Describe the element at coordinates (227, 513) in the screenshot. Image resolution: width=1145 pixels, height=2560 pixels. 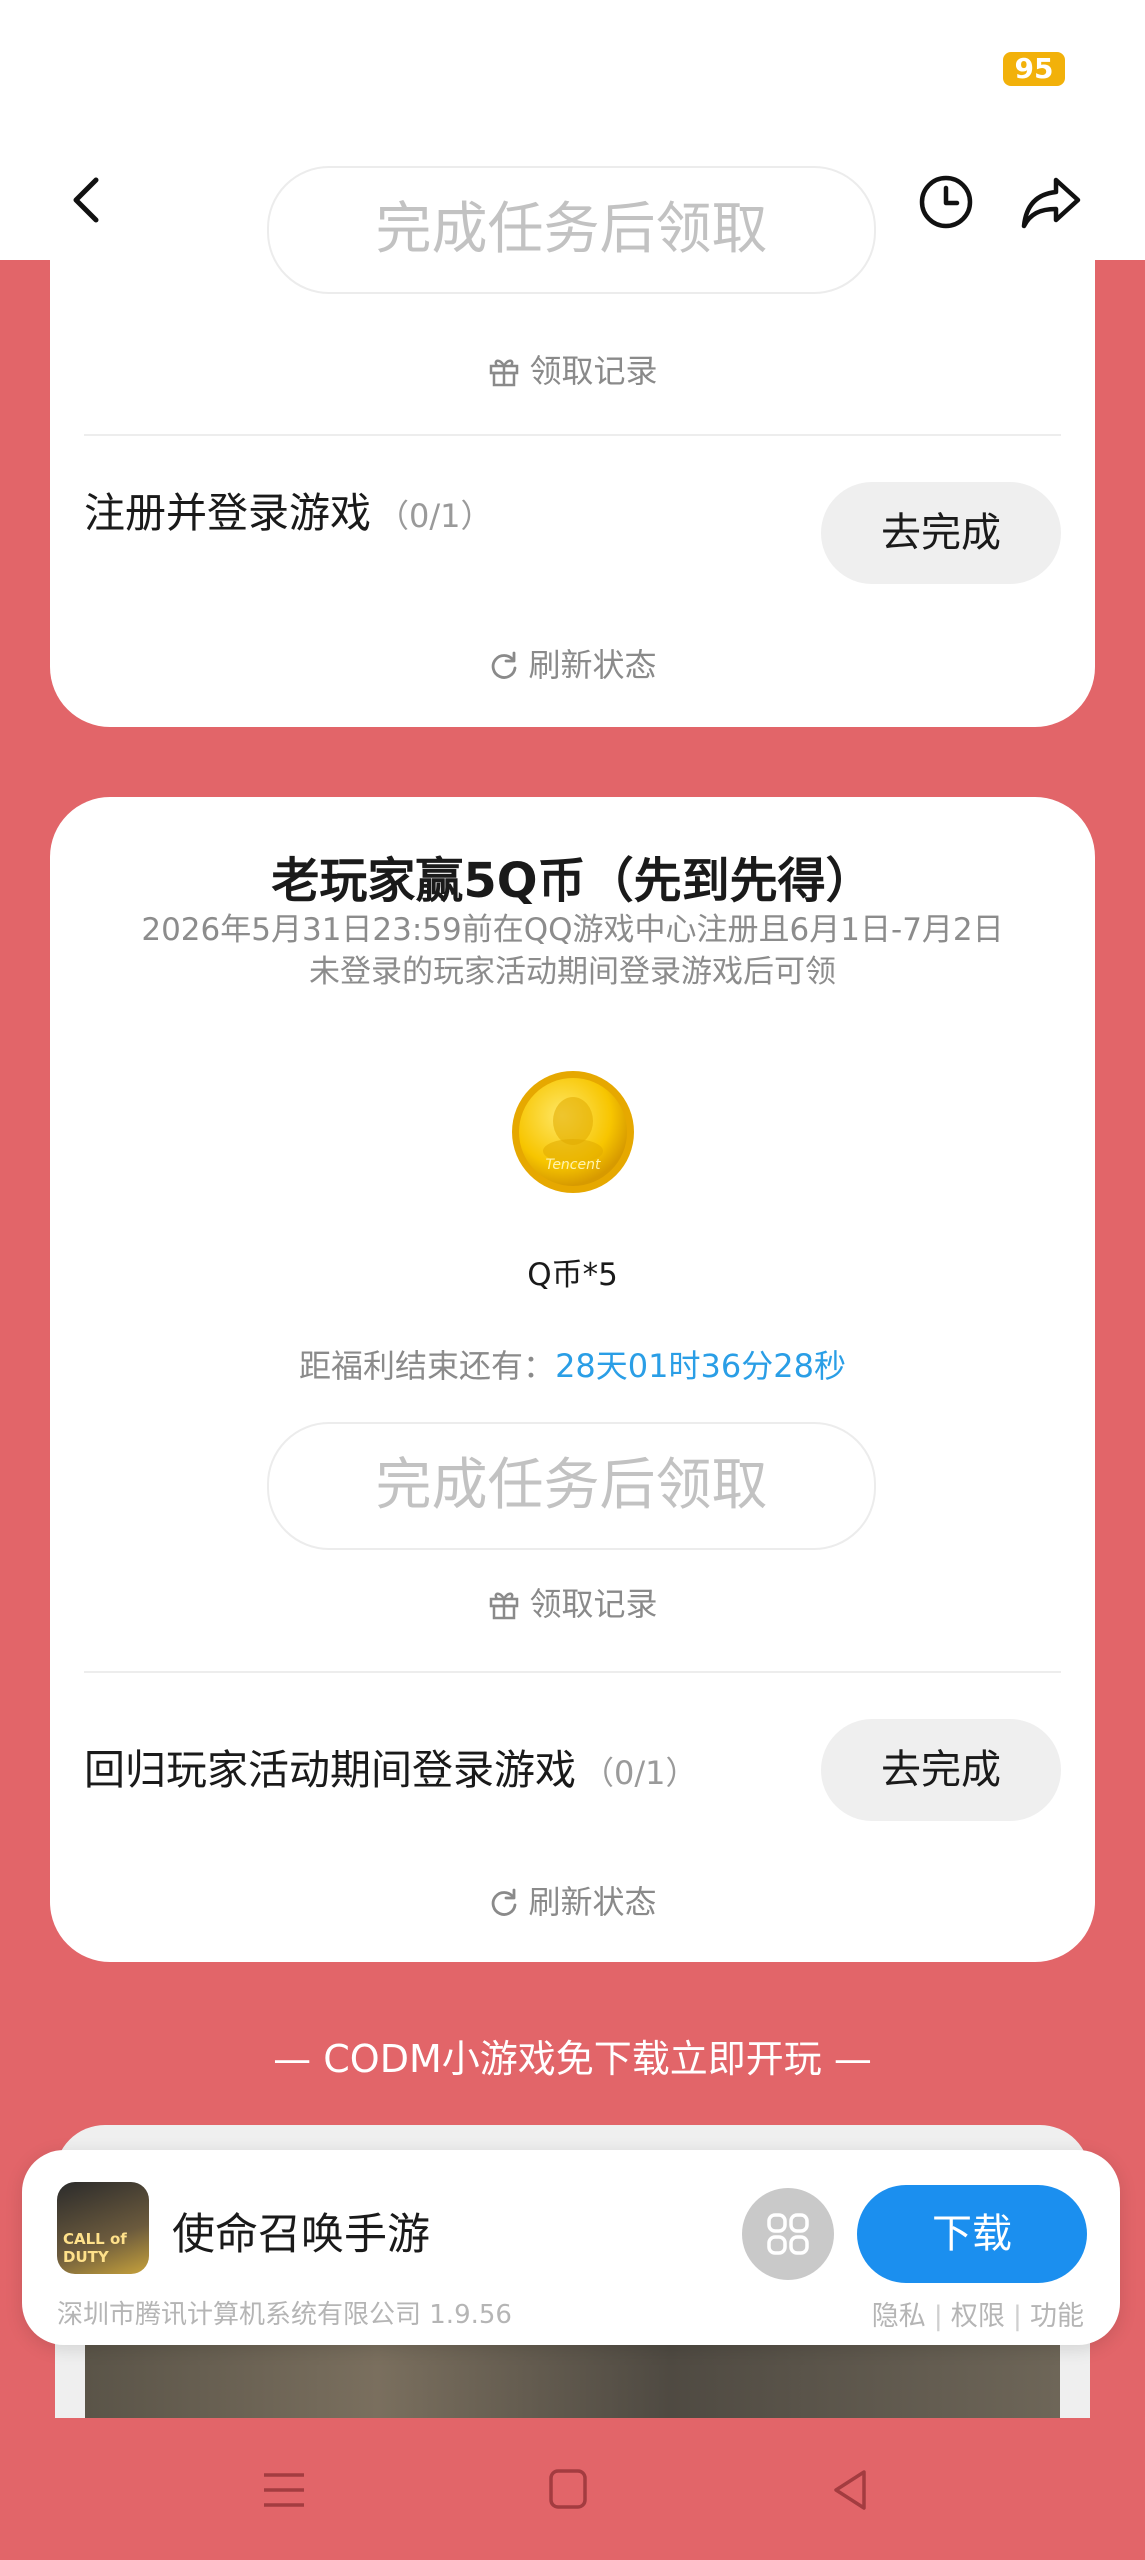
I see `task-name: 注册并登录游戏` at that location.